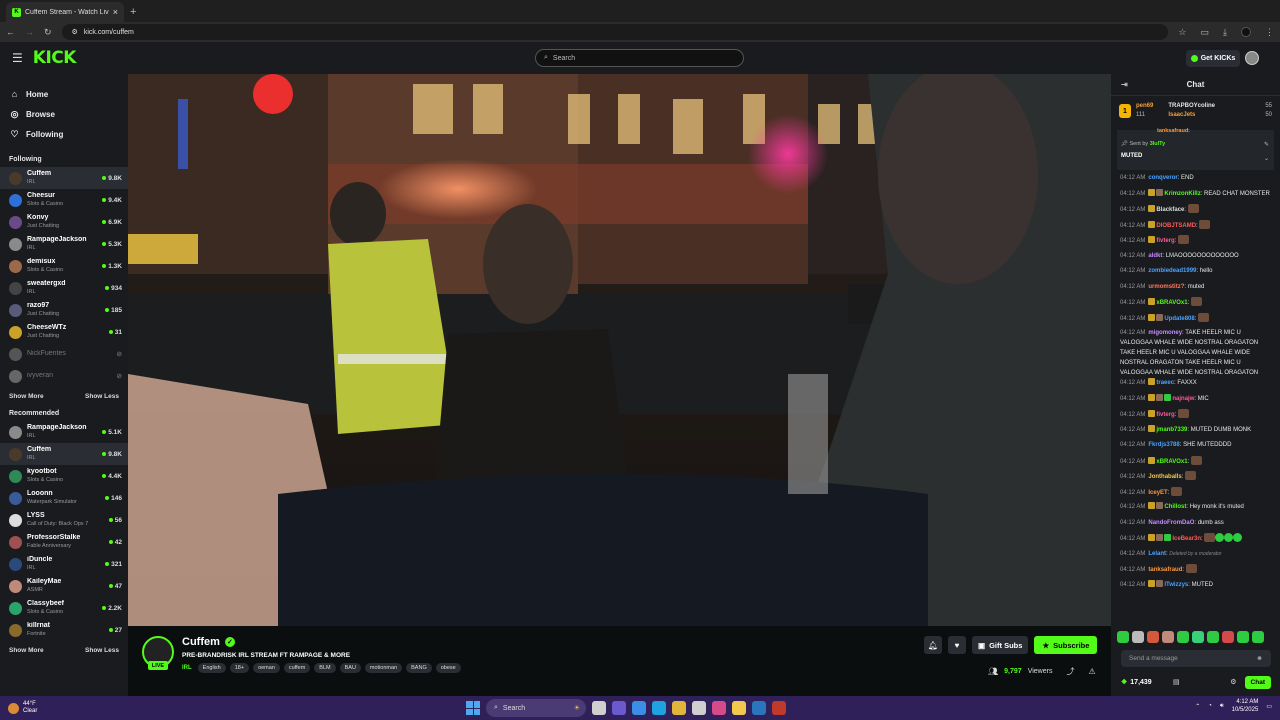 This screenshot has width=1280, height=720. I want to click on leader-second-name: TRAPBOYcoline, so click(1214, 106).